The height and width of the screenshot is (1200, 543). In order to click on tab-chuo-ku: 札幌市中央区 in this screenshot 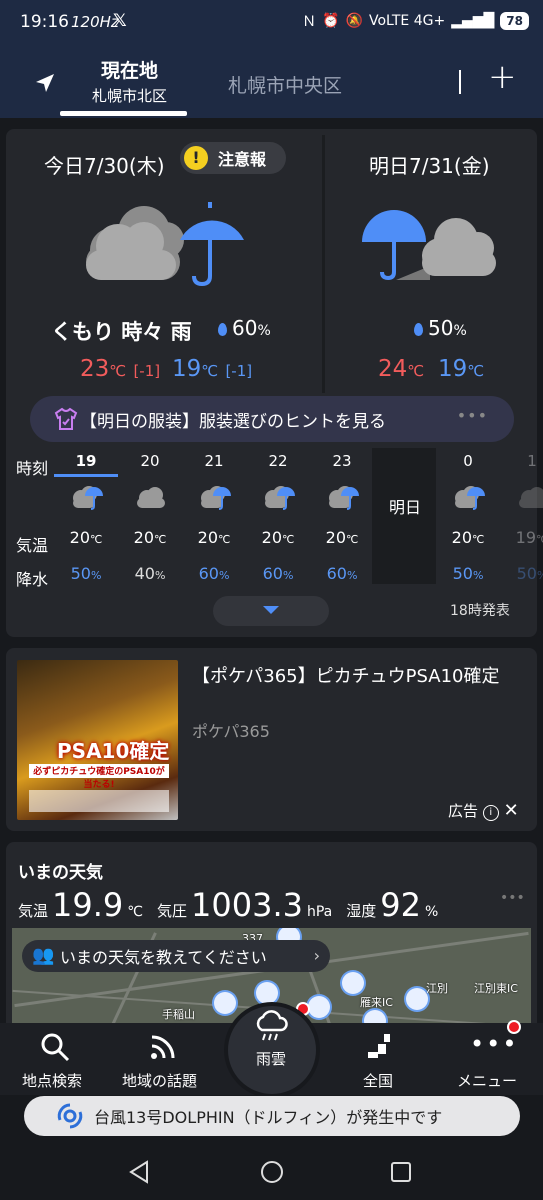, I will do `click(285, 84)`.